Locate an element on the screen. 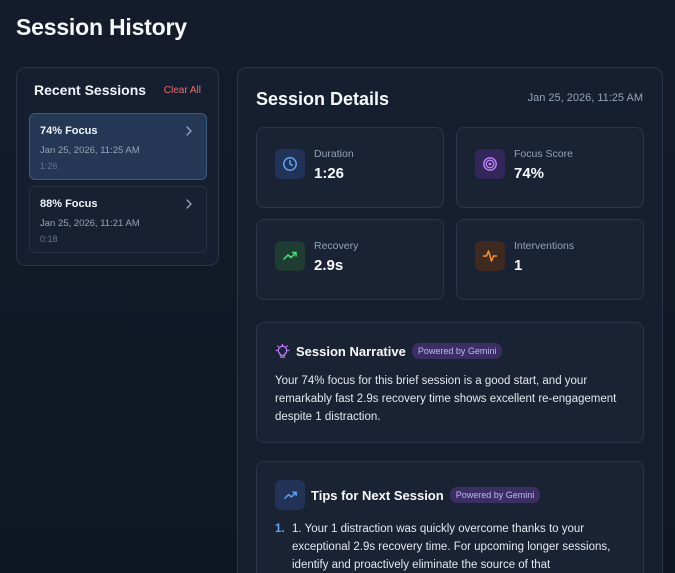 This screenshot has height=573, width=675. narrative-title: Session Narrative is located at coordinates (351, 351).